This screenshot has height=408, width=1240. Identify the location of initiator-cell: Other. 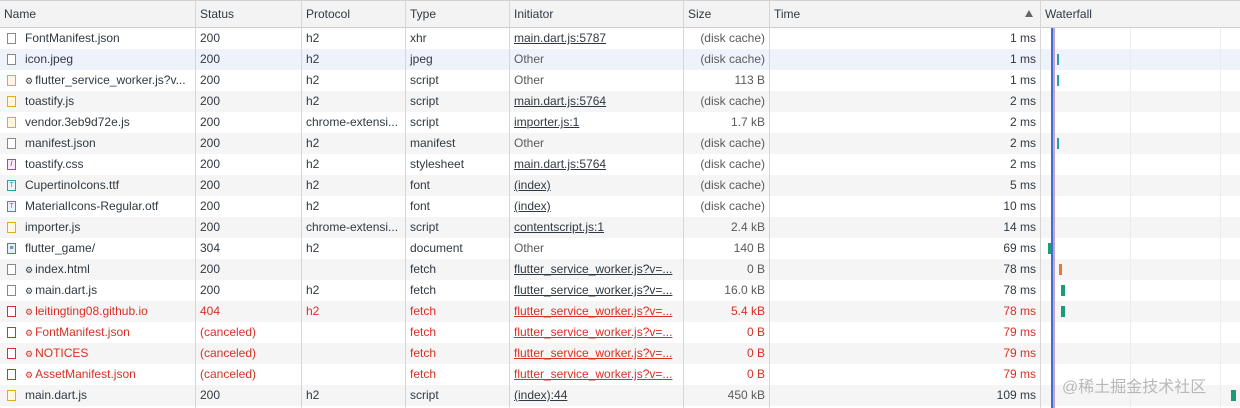
(529, 143).